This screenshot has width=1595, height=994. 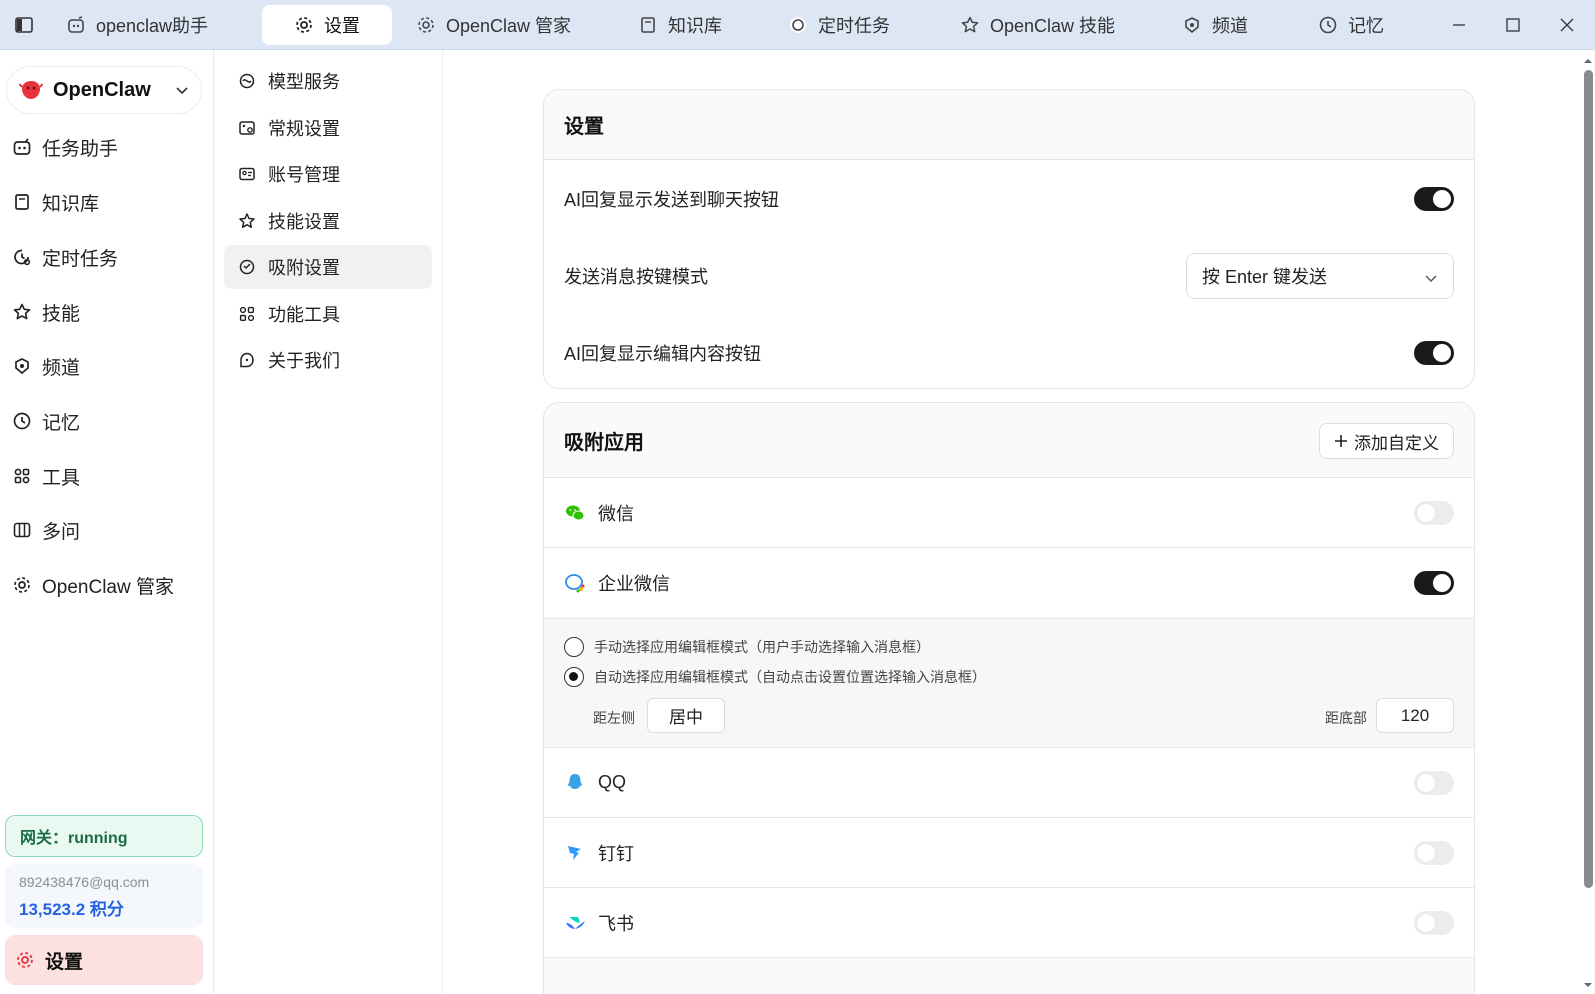 I want to click on submenu-item-model-service: 模型服务, so click(x=328, y=81).